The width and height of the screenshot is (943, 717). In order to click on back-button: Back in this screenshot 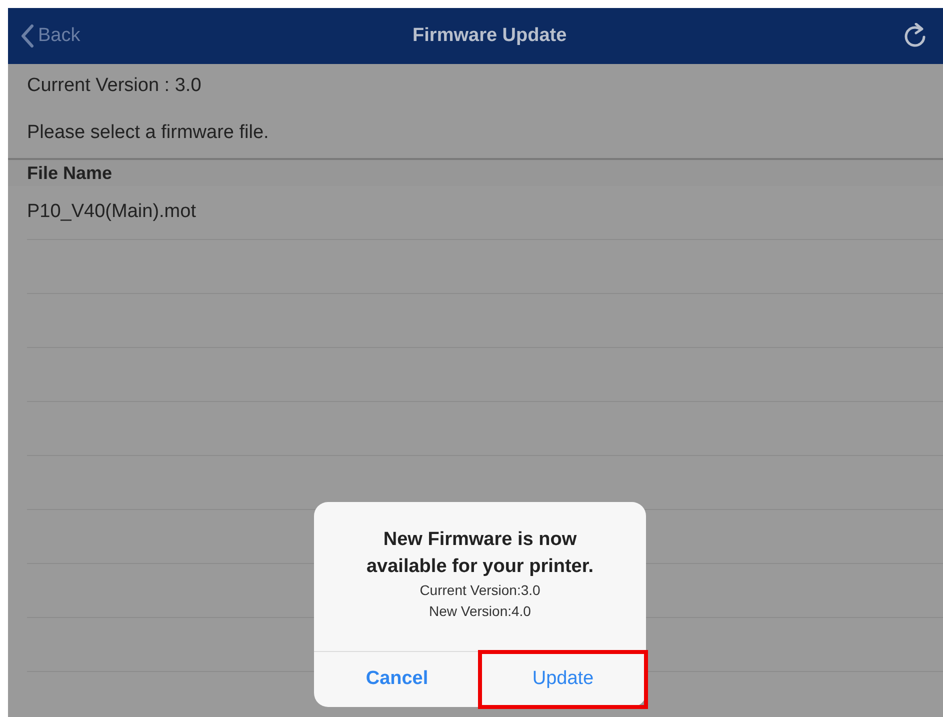, I will do `click(50, 36)`.